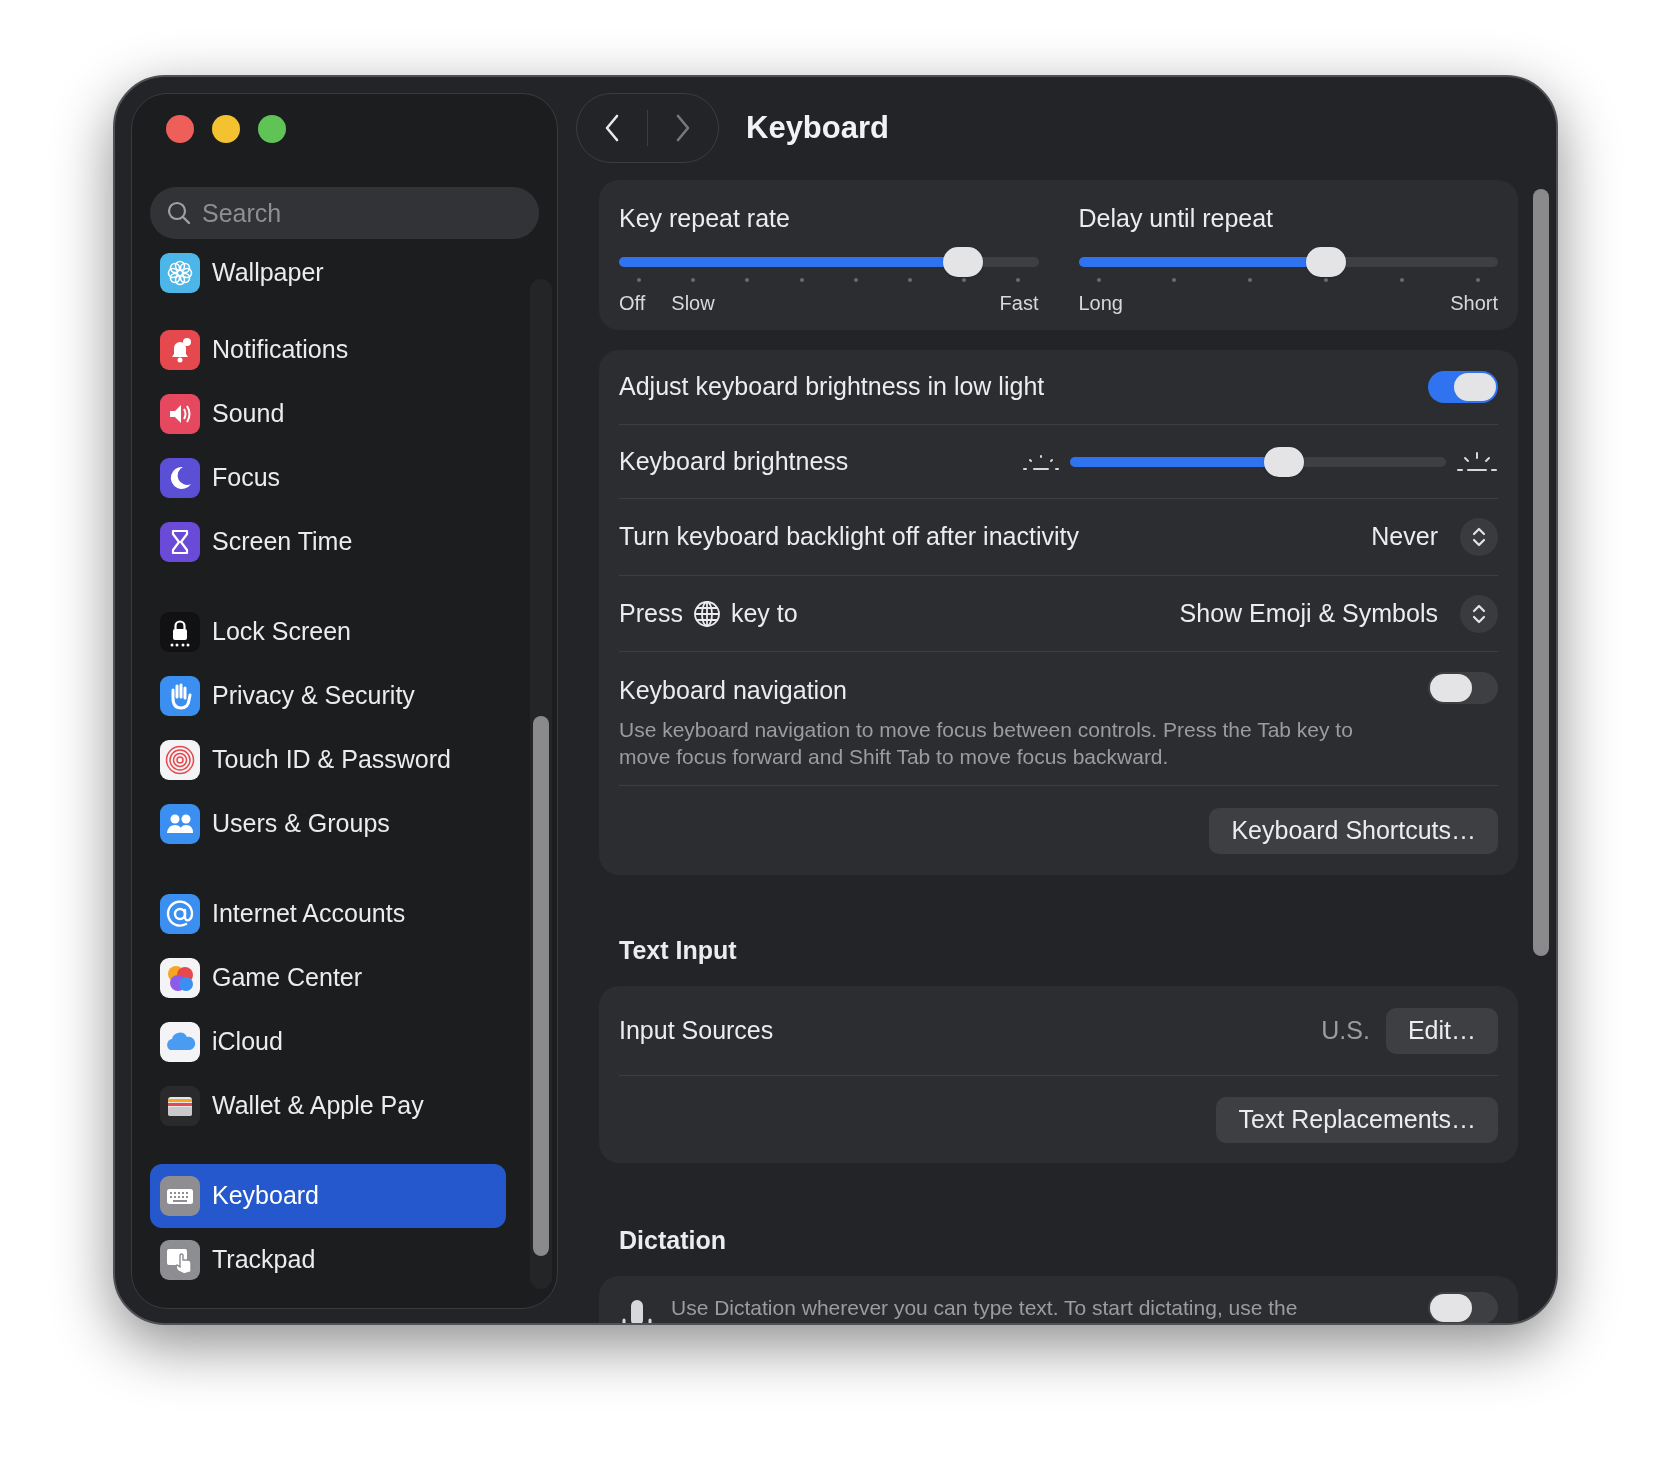 The height and width of the screenshot is (1474, 1670). Describe the element at coordinates (733, 690) in the screenshot. I see `setting-label: Keyboard navigation` at that location.